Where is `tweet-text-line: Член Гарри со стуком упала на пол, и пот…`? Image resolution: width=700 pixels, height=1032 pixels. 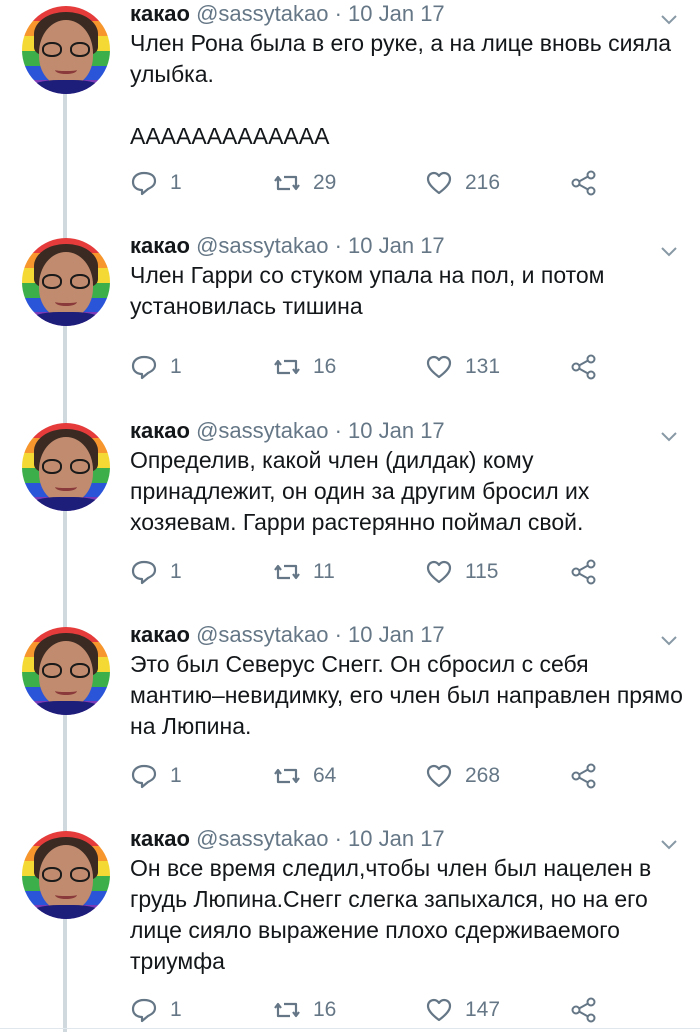 tweet-text-line: Член Гарри со стуком упала на пол, и пот… is located at coordinates (367, 290).